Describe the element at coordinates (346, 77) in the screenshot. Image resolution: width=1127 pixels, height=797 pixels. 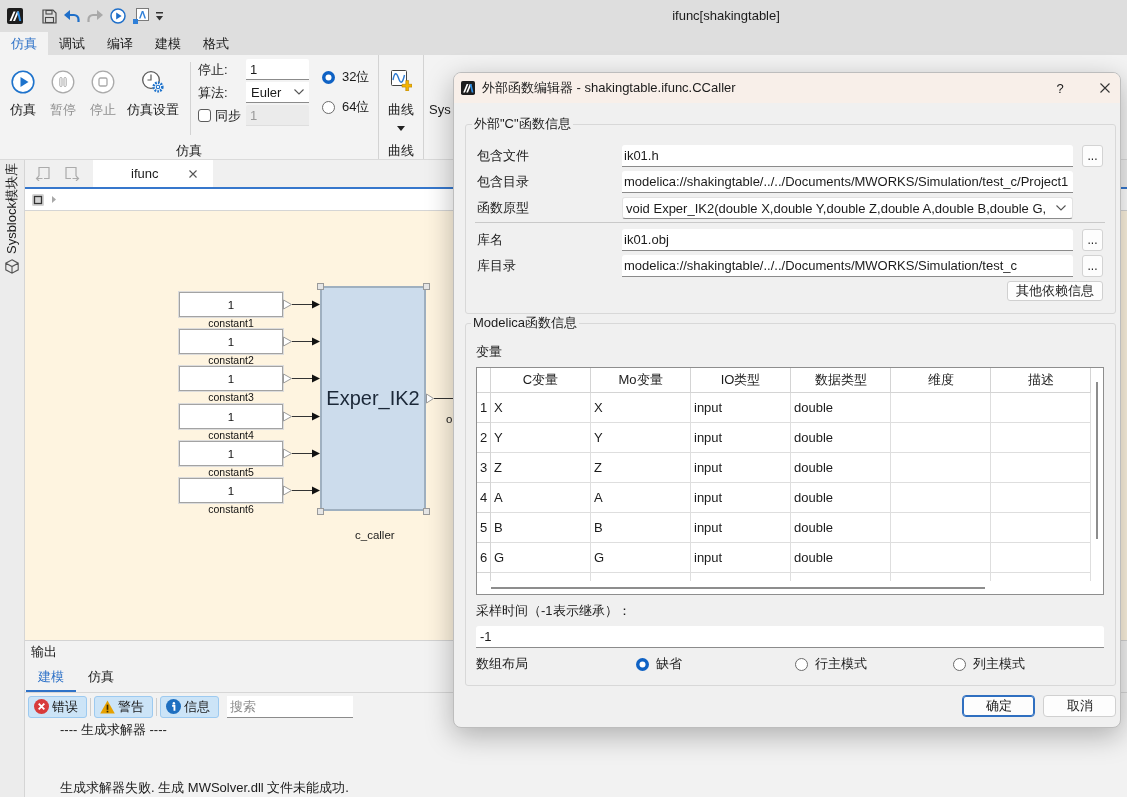
I see `radio-option: 32位` at that location.